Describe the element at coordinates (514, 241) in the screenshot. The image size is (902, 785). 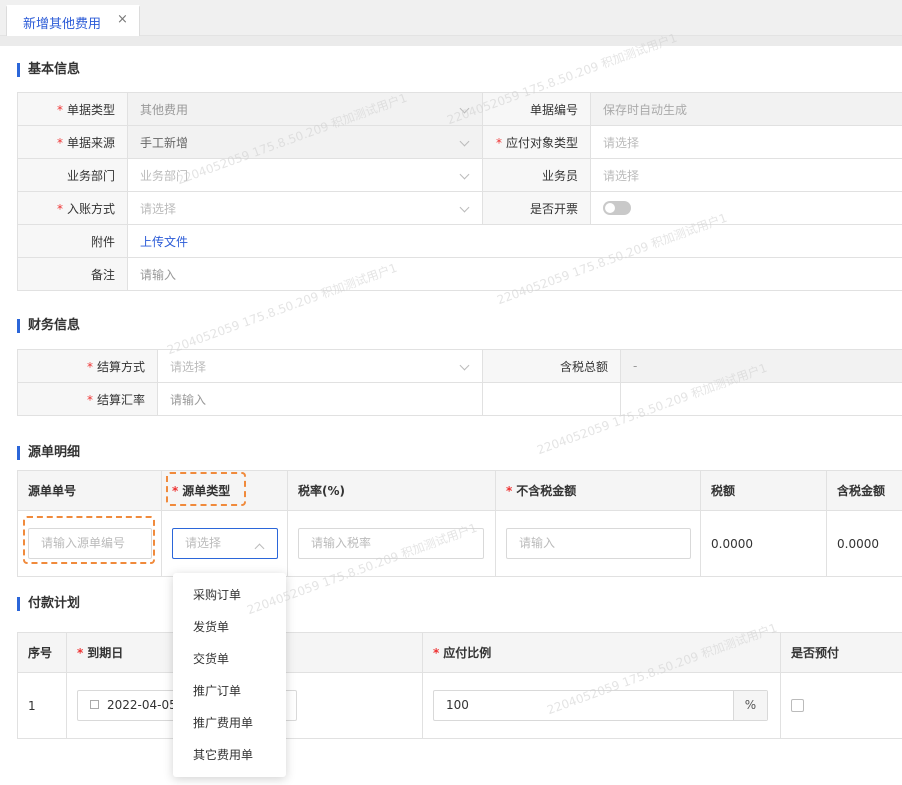
I see `upload-file-link: 上传文件` at that location.